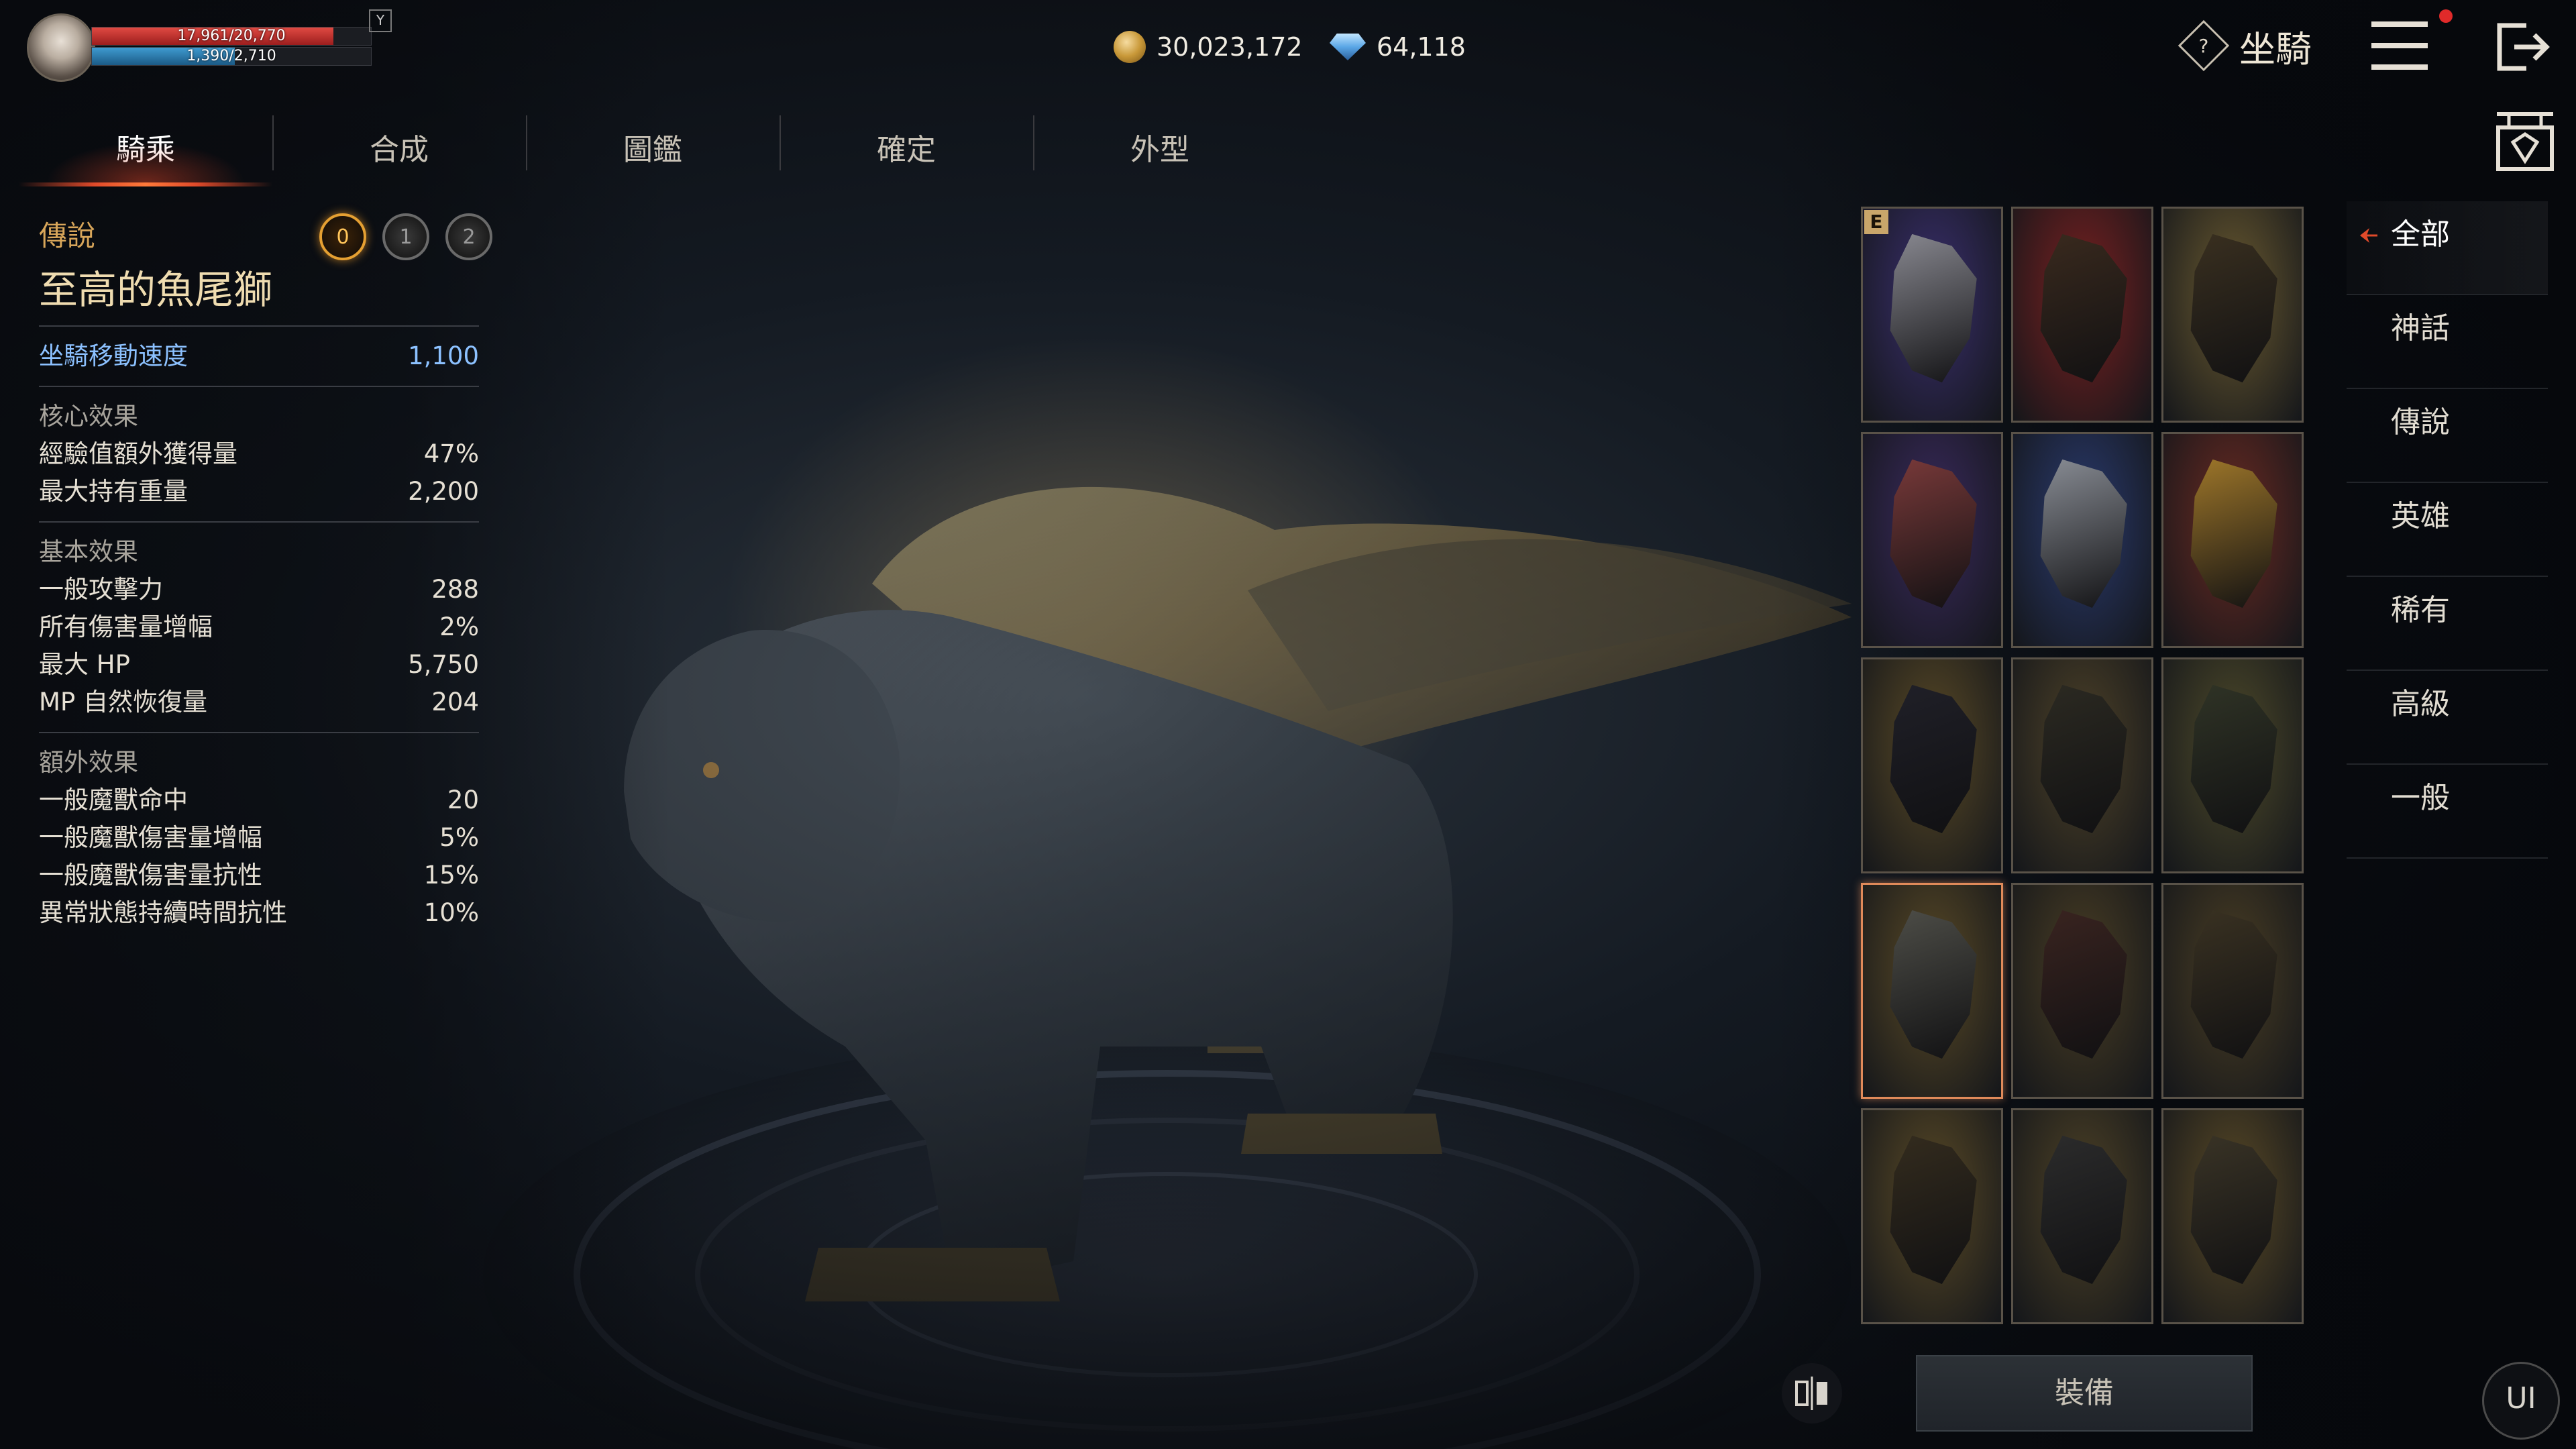  I want to click on gold-currency: 30,023,172, so click(1208, 47).